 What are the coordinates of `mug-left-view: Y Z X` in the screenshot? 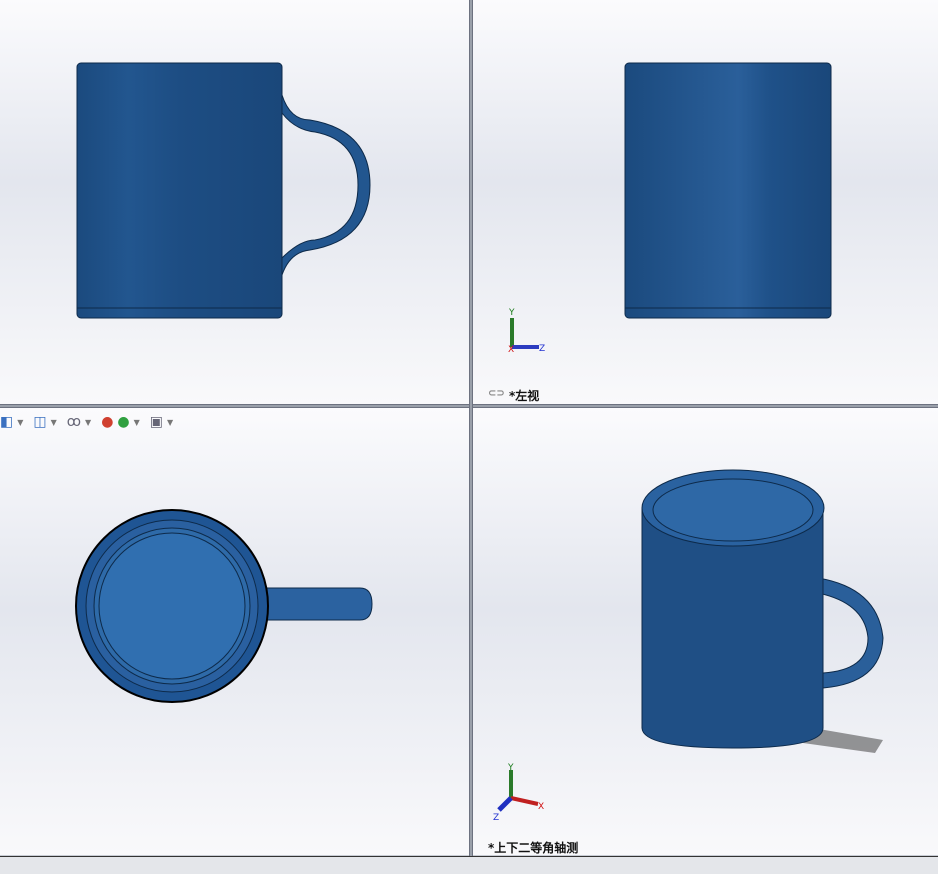 It's located at (670, 208).